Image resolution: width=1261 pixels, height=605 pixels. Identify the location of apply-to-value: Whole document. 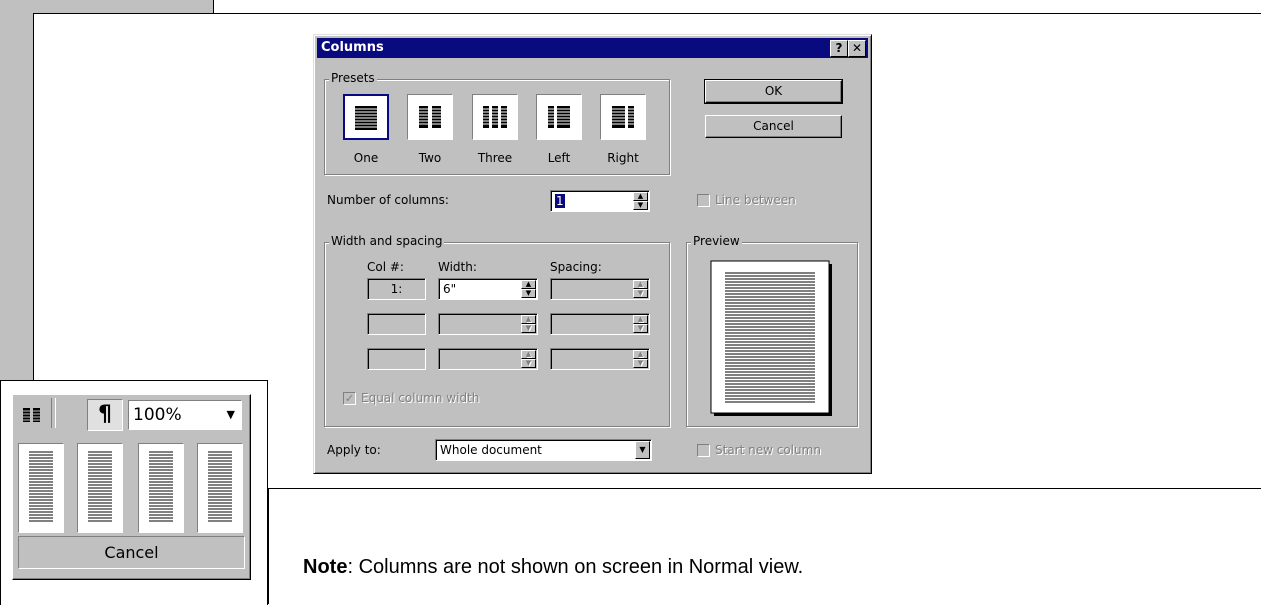
(491, 450).